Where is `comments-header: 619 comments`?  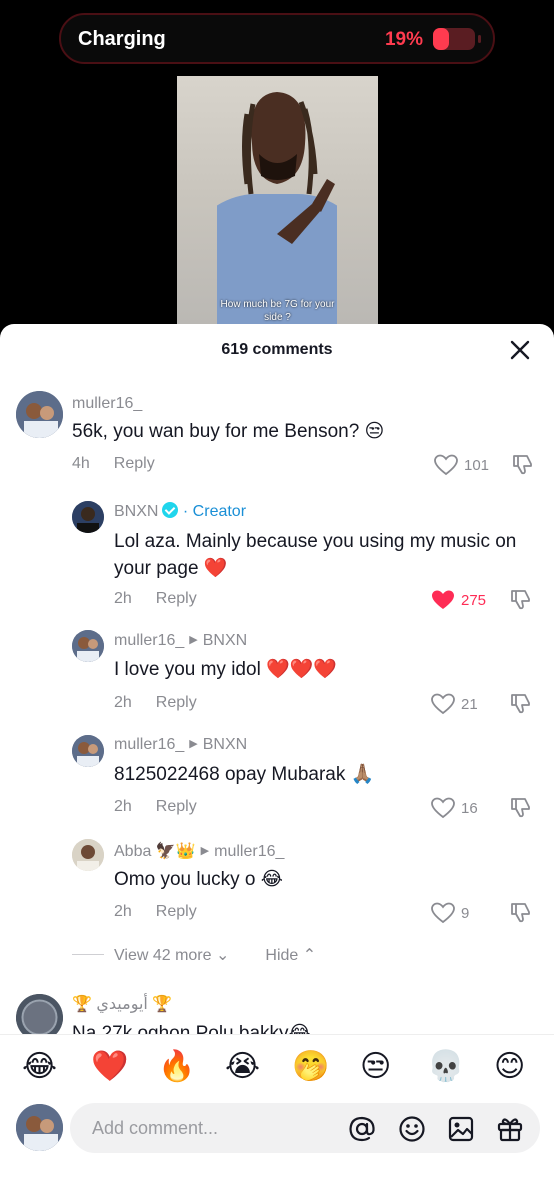
comments-header: 619 comments is located at coordinates (277, 350).